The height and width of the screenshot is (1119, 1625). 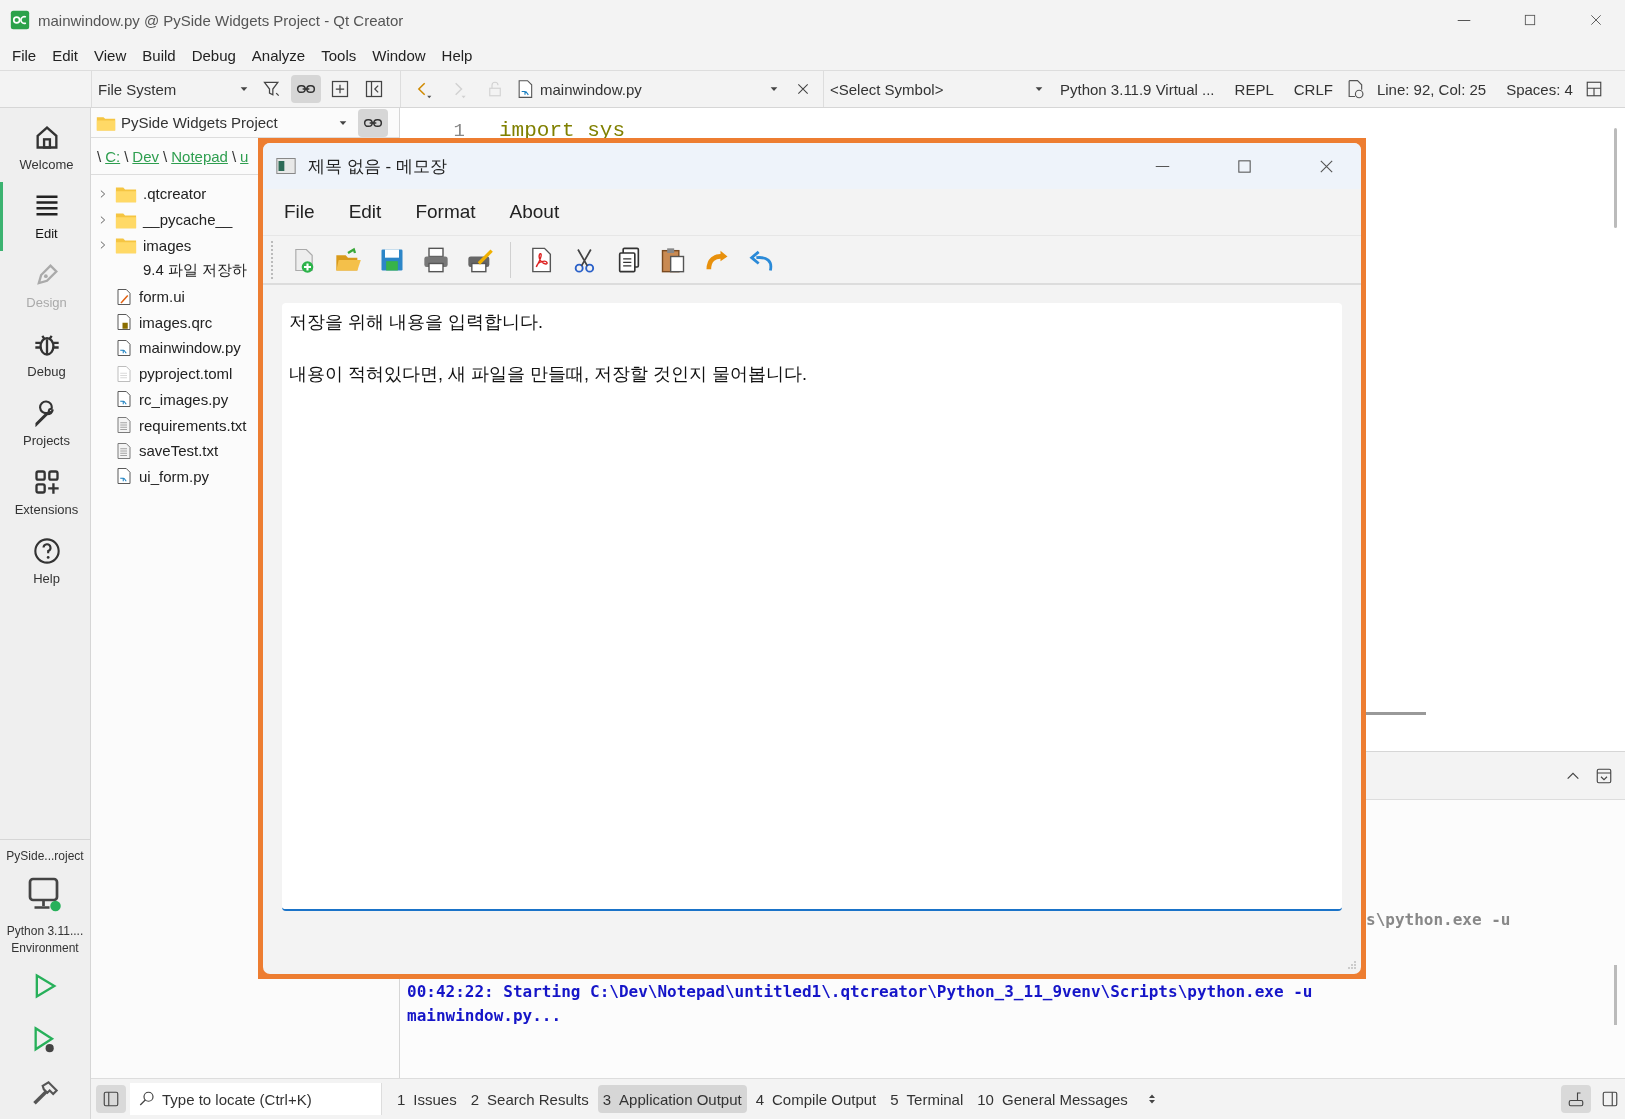 What do you see at coordinates (190, 348) in the screenshot?
I see `tree-item: mainwindow.py` at bounding box center [190, 348].